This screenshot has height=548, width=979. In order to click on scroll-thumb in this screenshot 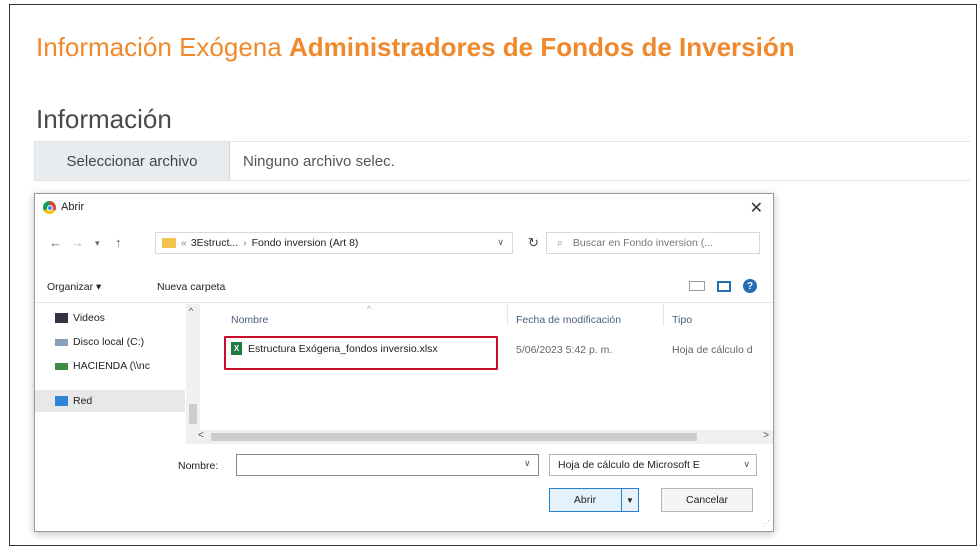, I will do `click(193, 414)`.